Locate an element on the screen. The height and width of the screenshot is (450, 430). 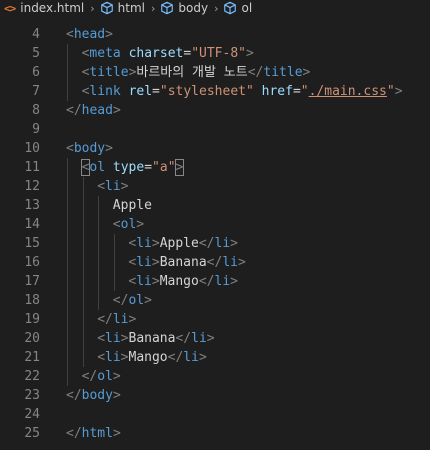
breadcrumb: <> index.html › html › body › ol is located at coordinates (215, 8).